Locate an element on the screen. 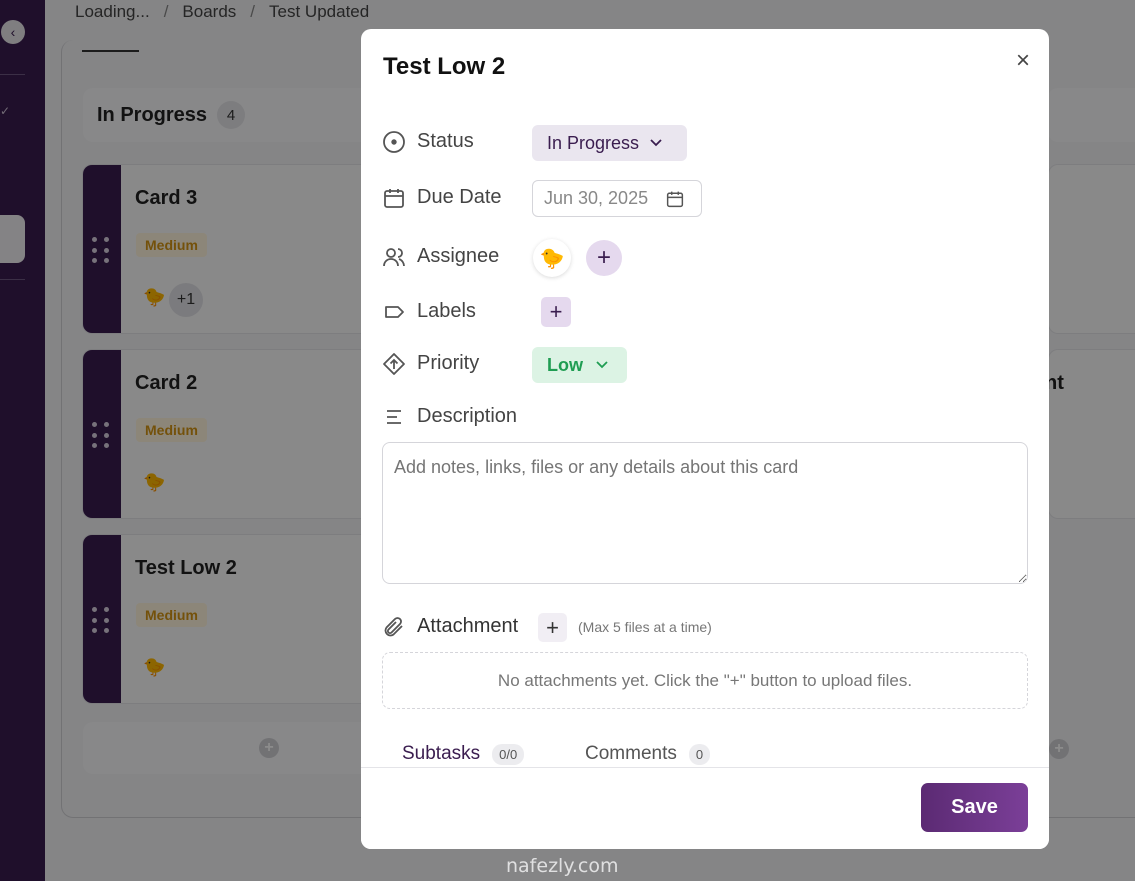  footer-divider is located at coordinates (705, 767).